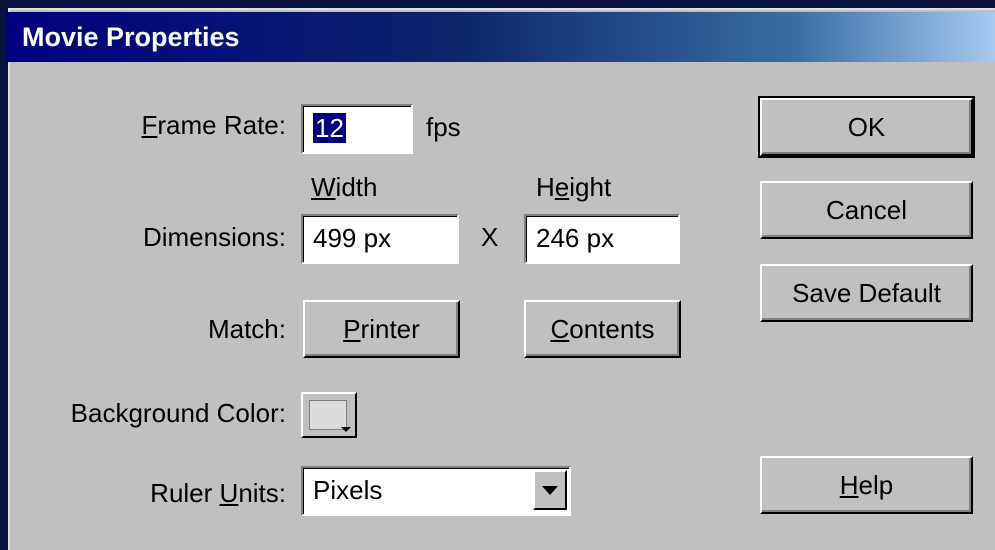 Image resolution: width=995 pixels, height=550 pixels. Describe the element at coordinates (436, 491) in the screenshot. I see `ruler-units-select: Pixels` at that location.